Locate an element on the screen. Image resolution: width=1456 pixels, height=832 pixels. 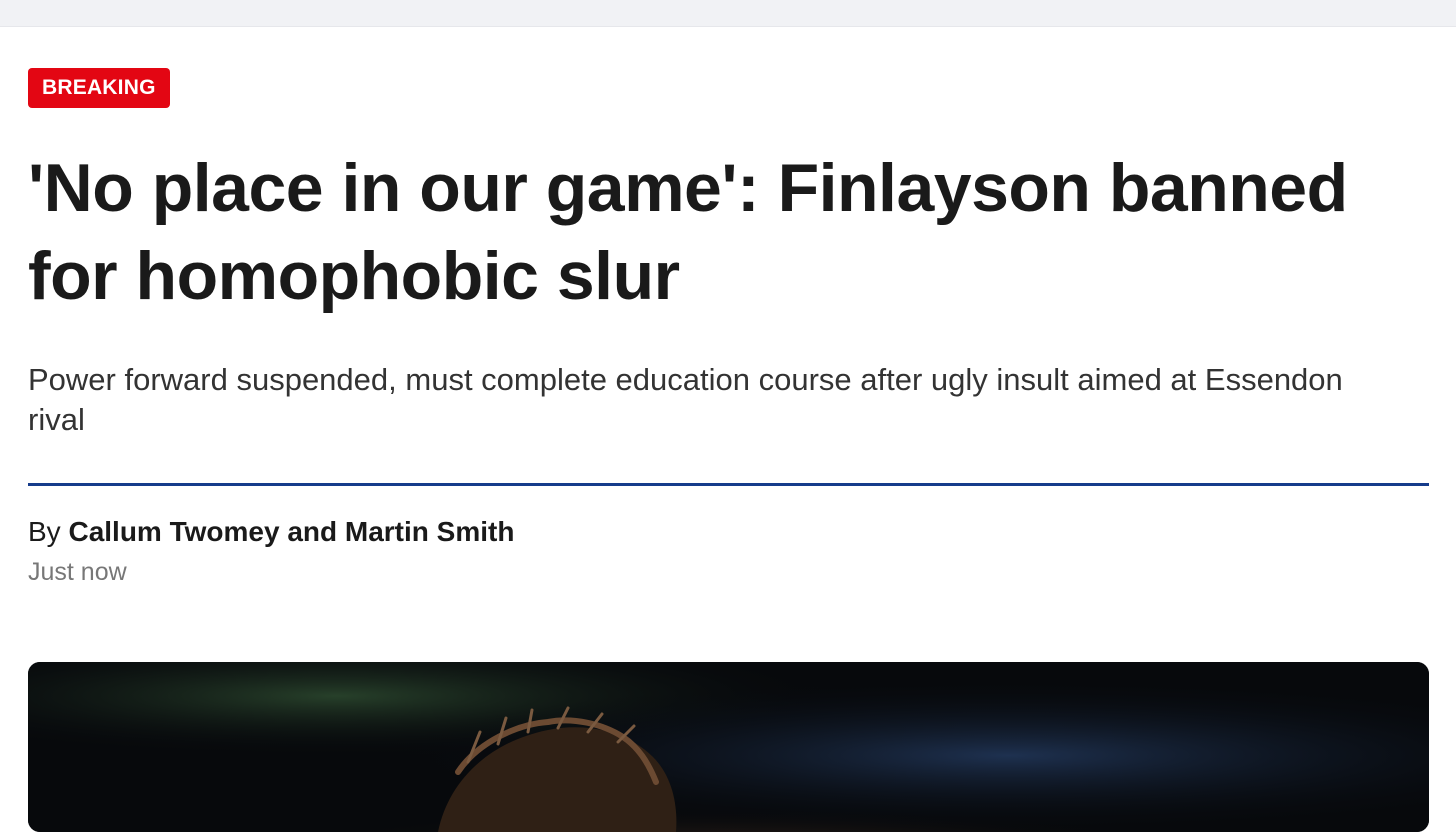
top-bar is located at coordinates (728, 13).